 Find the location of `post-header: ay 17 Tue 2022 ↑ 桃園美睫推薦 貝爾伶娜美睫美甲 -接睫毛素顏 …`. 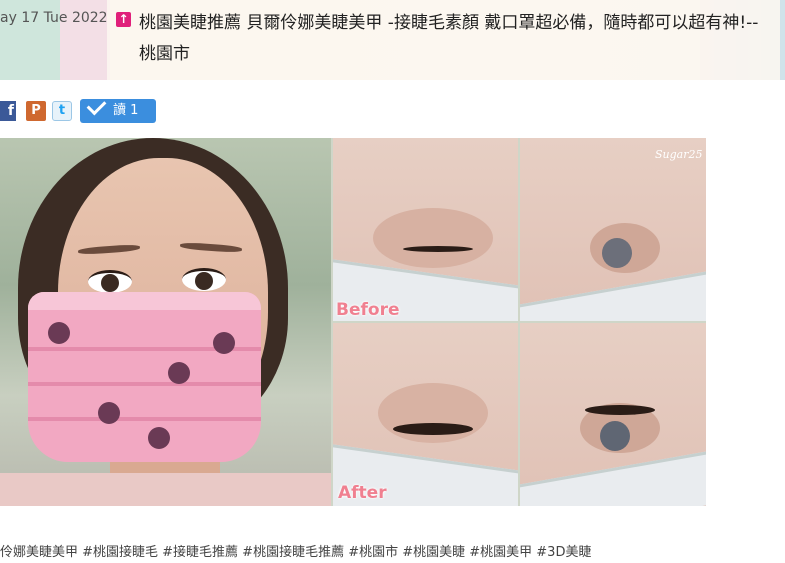

post-header: ay 17 Tue 2022 ↑ 桃園美睫推薦 貝爾伶娜美睫美甲 -接睫毛素顏 … is located at coordinates (392, 40).